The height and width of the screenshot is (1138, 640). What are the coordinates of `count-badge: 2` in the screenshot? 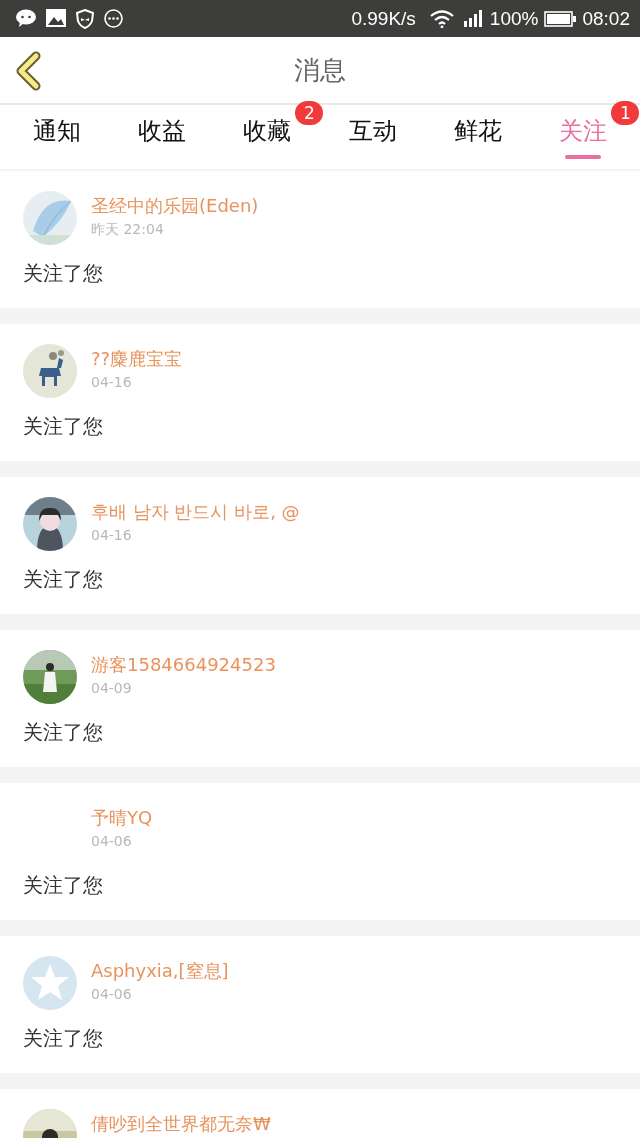 It's located at (309, 113).